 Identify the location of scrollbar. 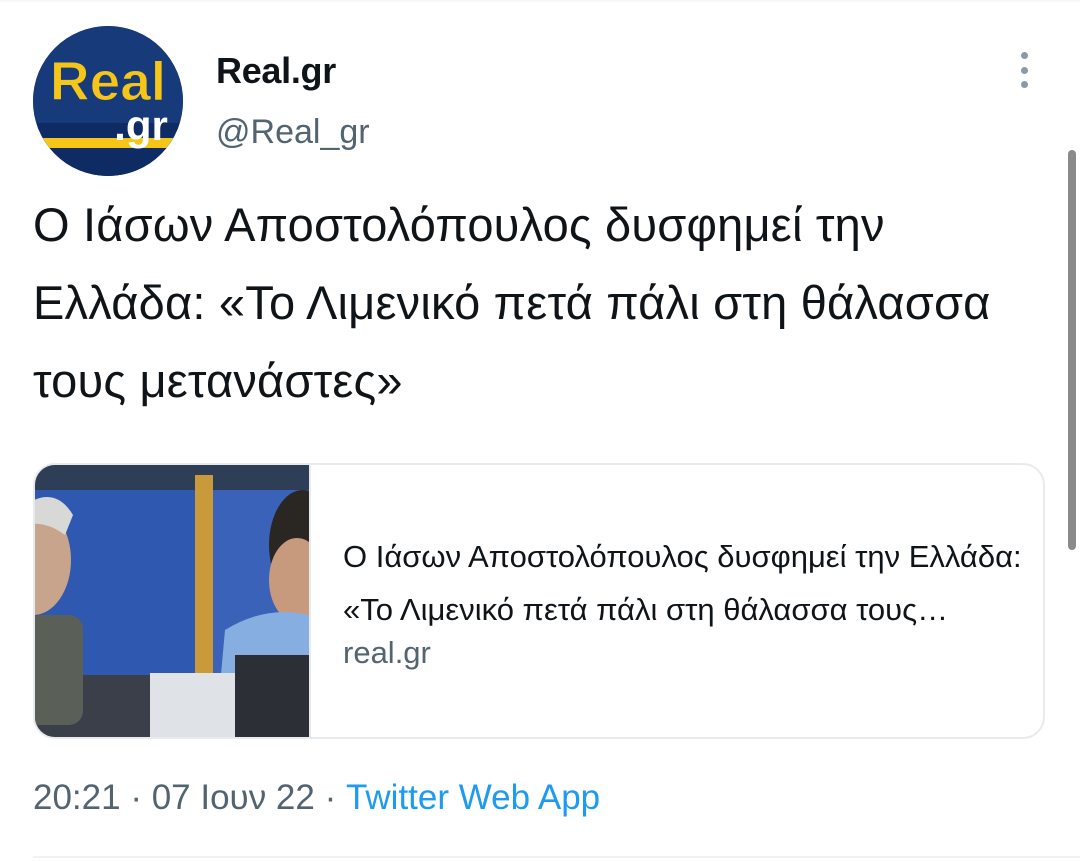
(1072, 350).